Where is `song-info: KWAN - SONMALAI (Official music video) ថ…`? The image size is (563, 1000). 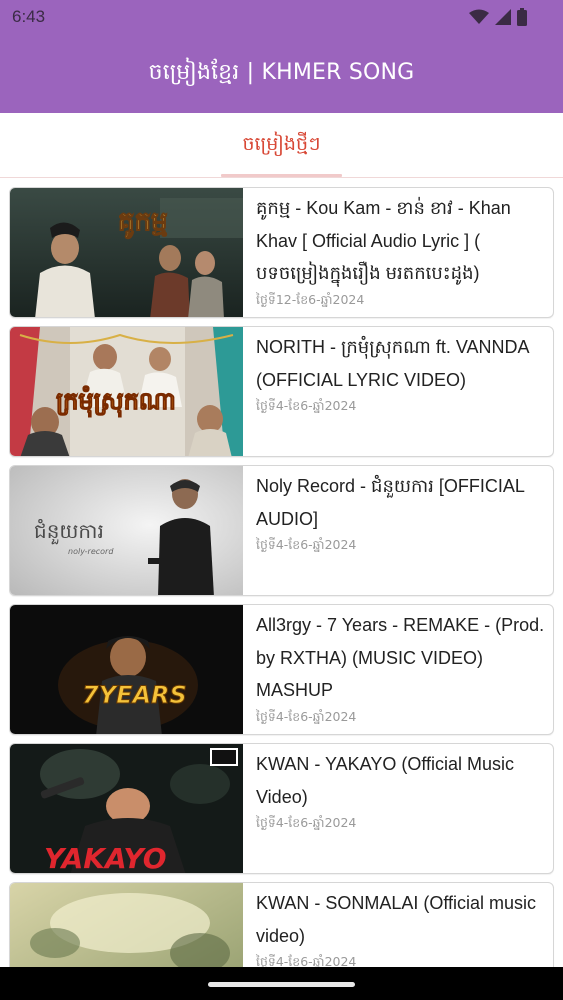 song-info: KWAN - SONMALAI (Official music video) ថ… is located at coordinates (403, 927).